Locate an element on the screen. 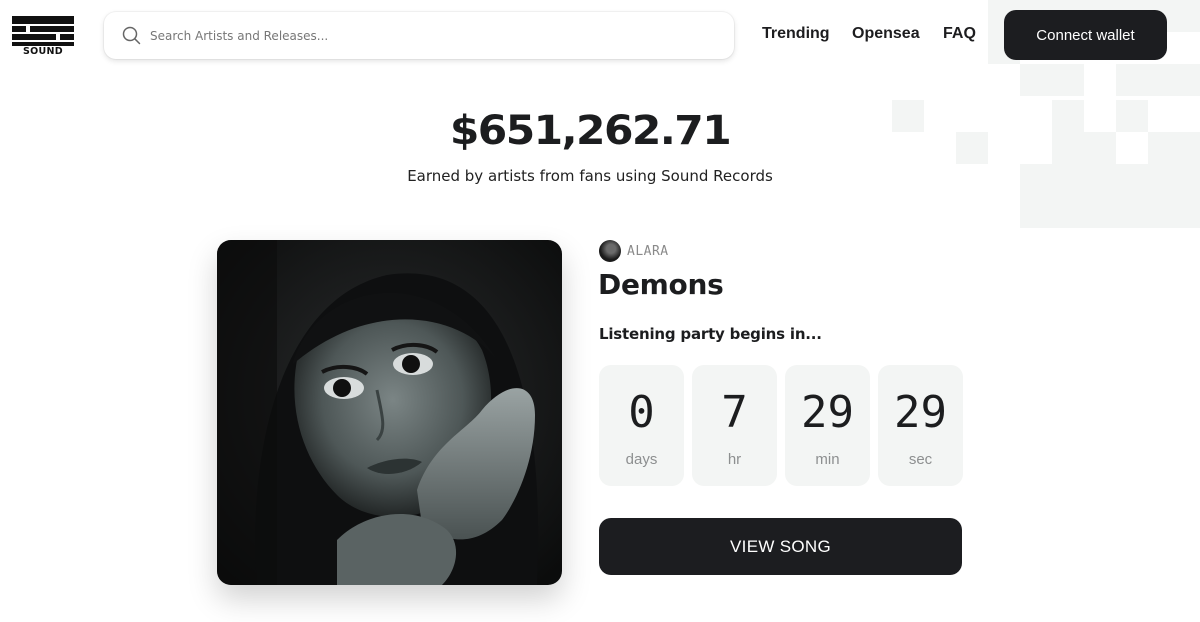  countdown-minutes: 29 min is located at coordinates (827, 425).